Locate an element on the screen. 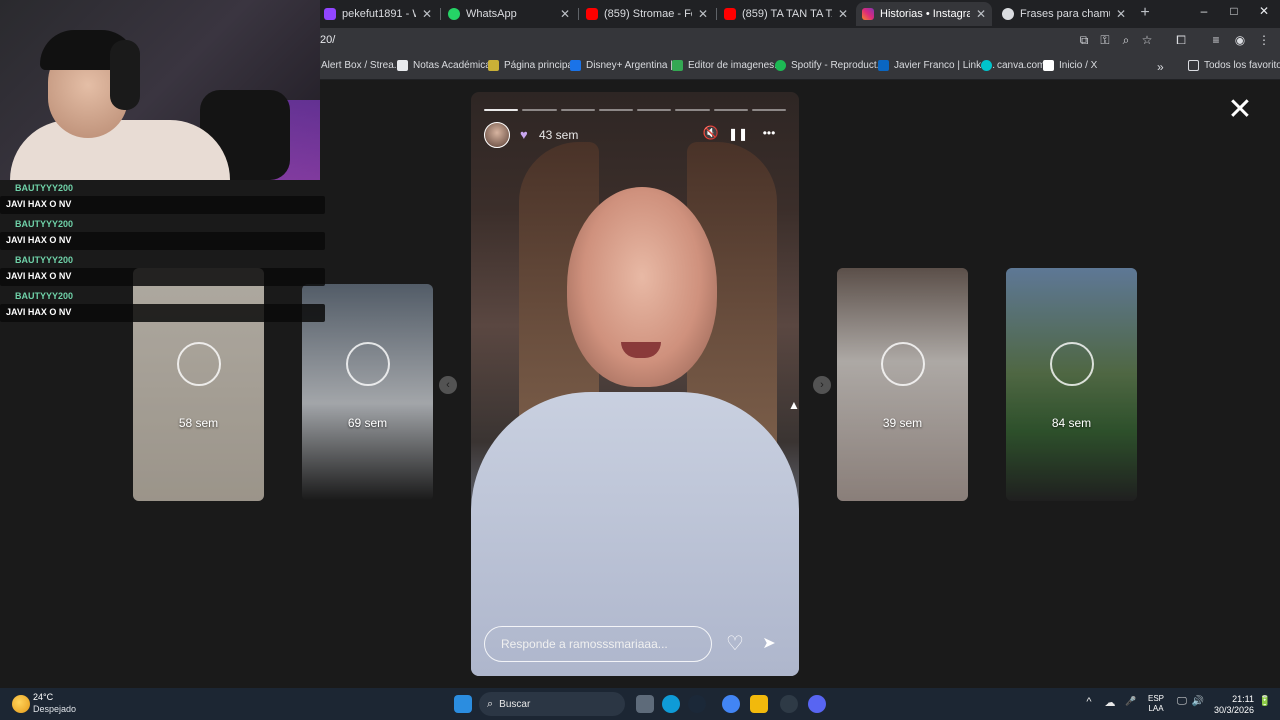  star-icon: ☆ is located at coordinates (1147, 40).